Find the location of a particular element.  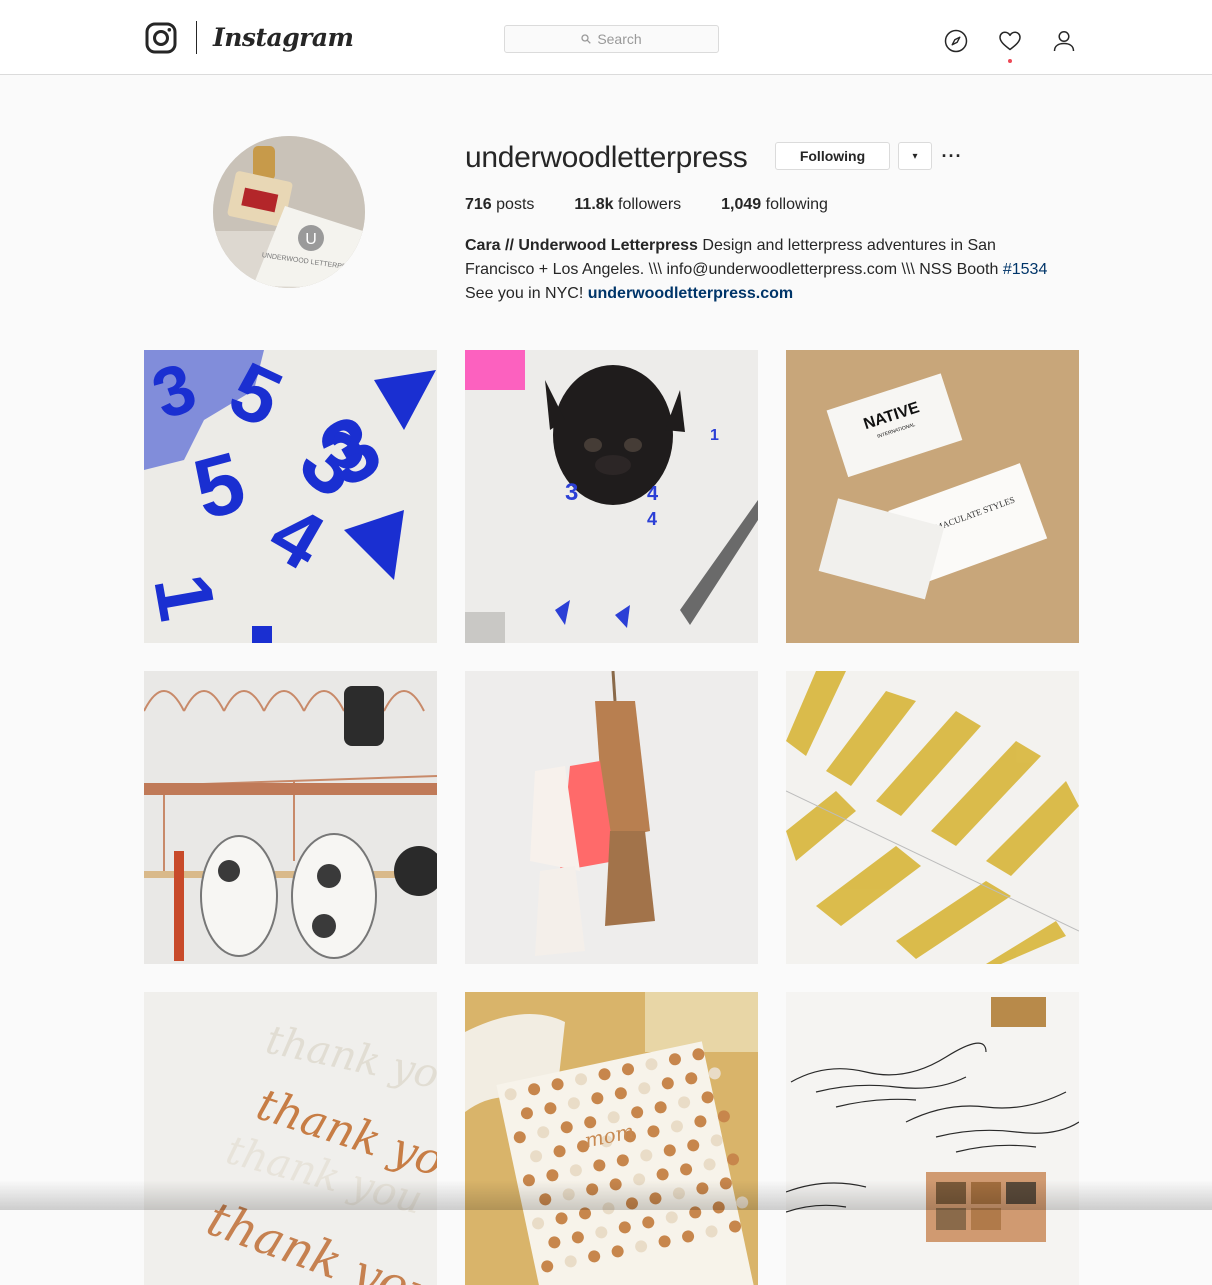

post-image: NATIVE INTERNATIONAL IMMACULATE STYLES is located at coordinates (932, 496).